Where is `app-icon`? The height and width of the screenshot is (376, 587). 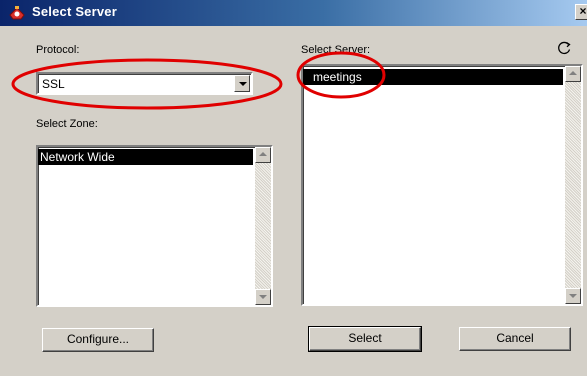 app-icon is located at coordinates (17, 13).